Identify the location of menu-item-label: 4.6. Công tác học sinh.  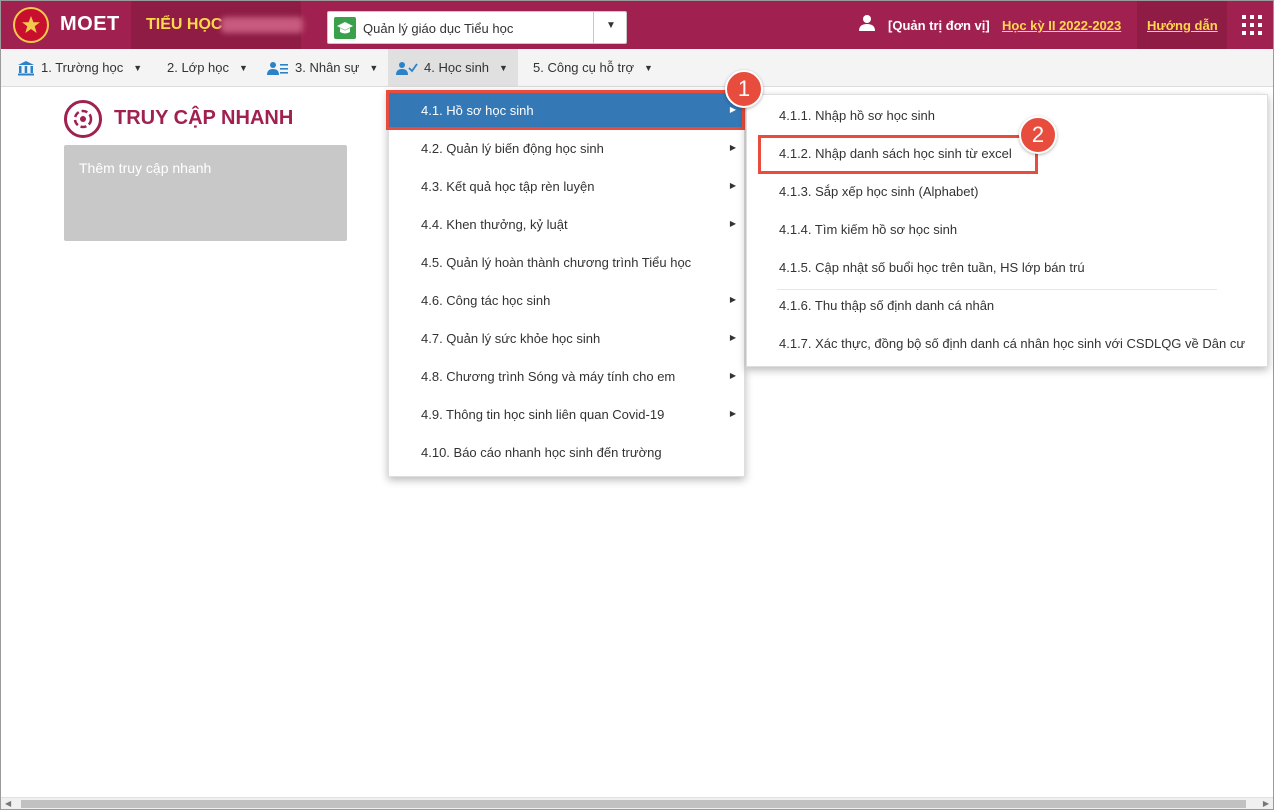
(486, 300).